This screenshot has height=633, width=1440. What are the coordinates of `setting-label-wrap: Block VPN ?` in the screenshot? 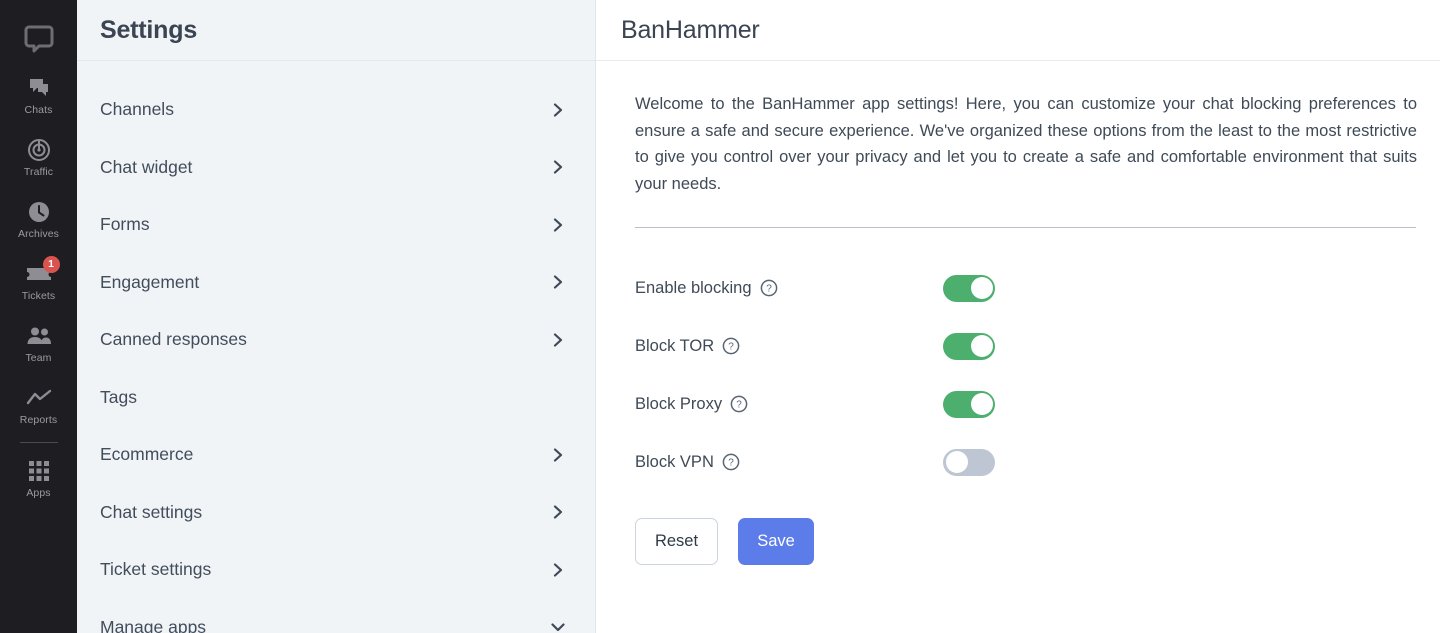 It's located at (687, 462).